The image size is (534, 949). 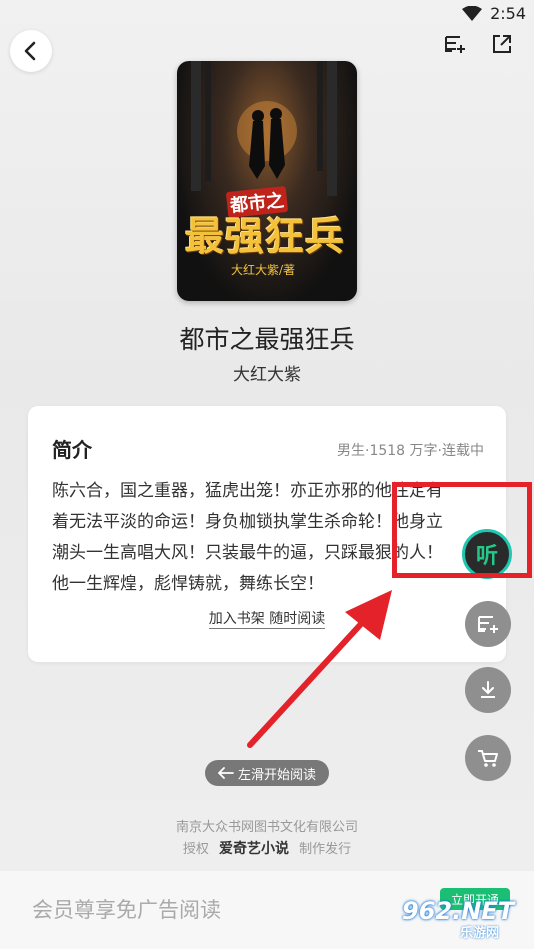 What do you see at coordinates (72, 450) in the screenshot?
I see `intro-heading: 简介` at bounding box center [72, 450].